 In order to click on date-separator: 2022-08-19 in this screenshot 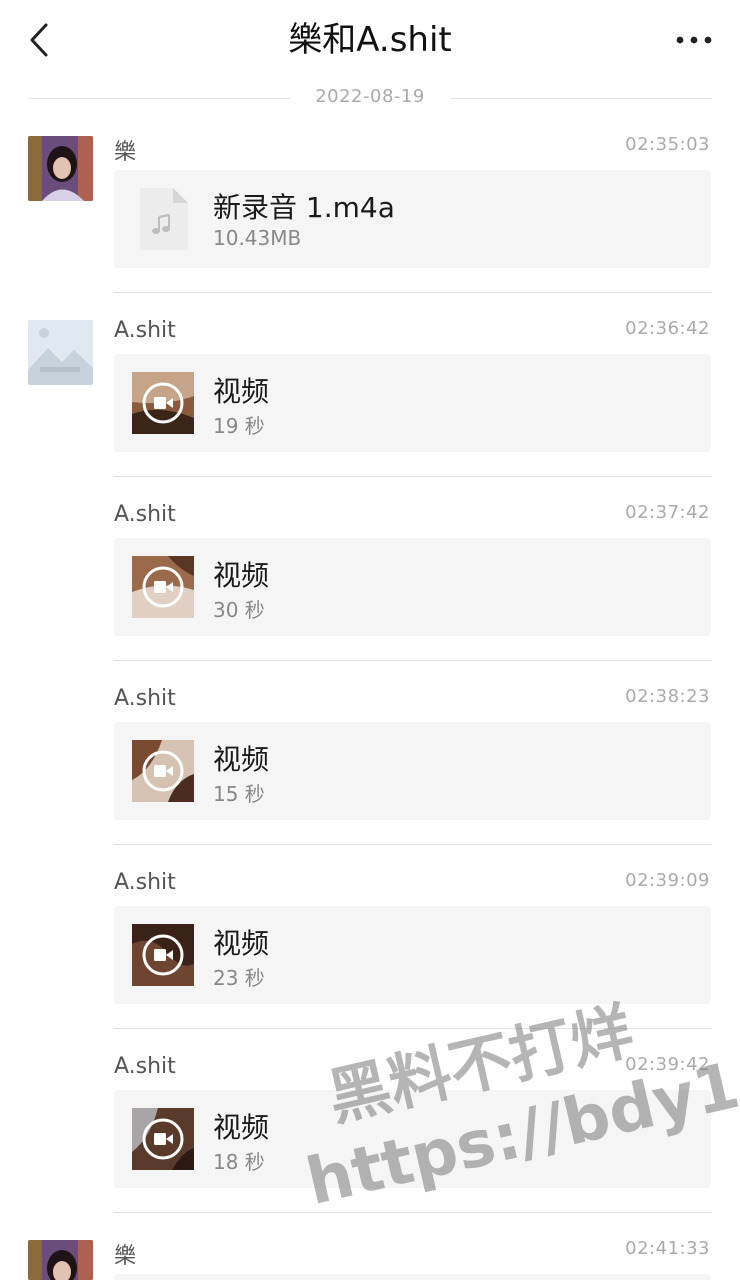, I will do `click(370, 99)`.